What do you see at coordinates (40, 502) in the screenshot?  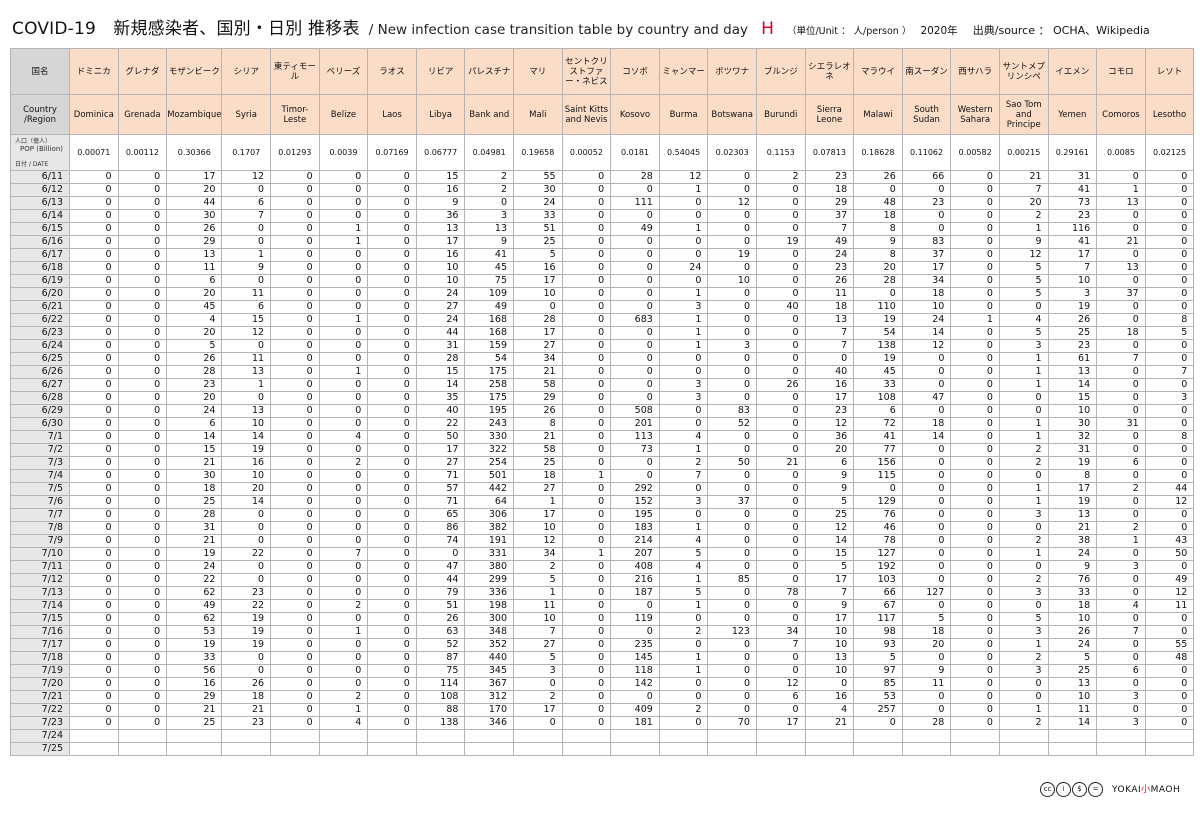 I see `date-cell: 7/6` at bounding box center [40, 502].